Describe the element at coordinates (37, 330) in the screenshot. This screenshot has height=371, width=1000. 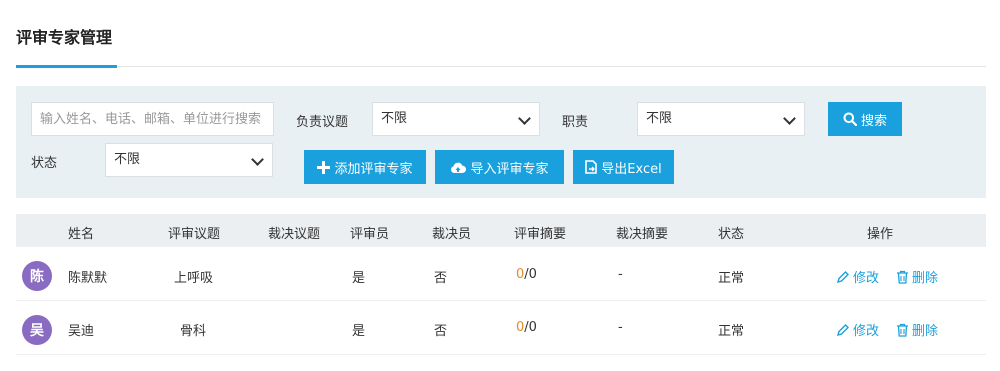
I see `avatar: 吴` at that location.